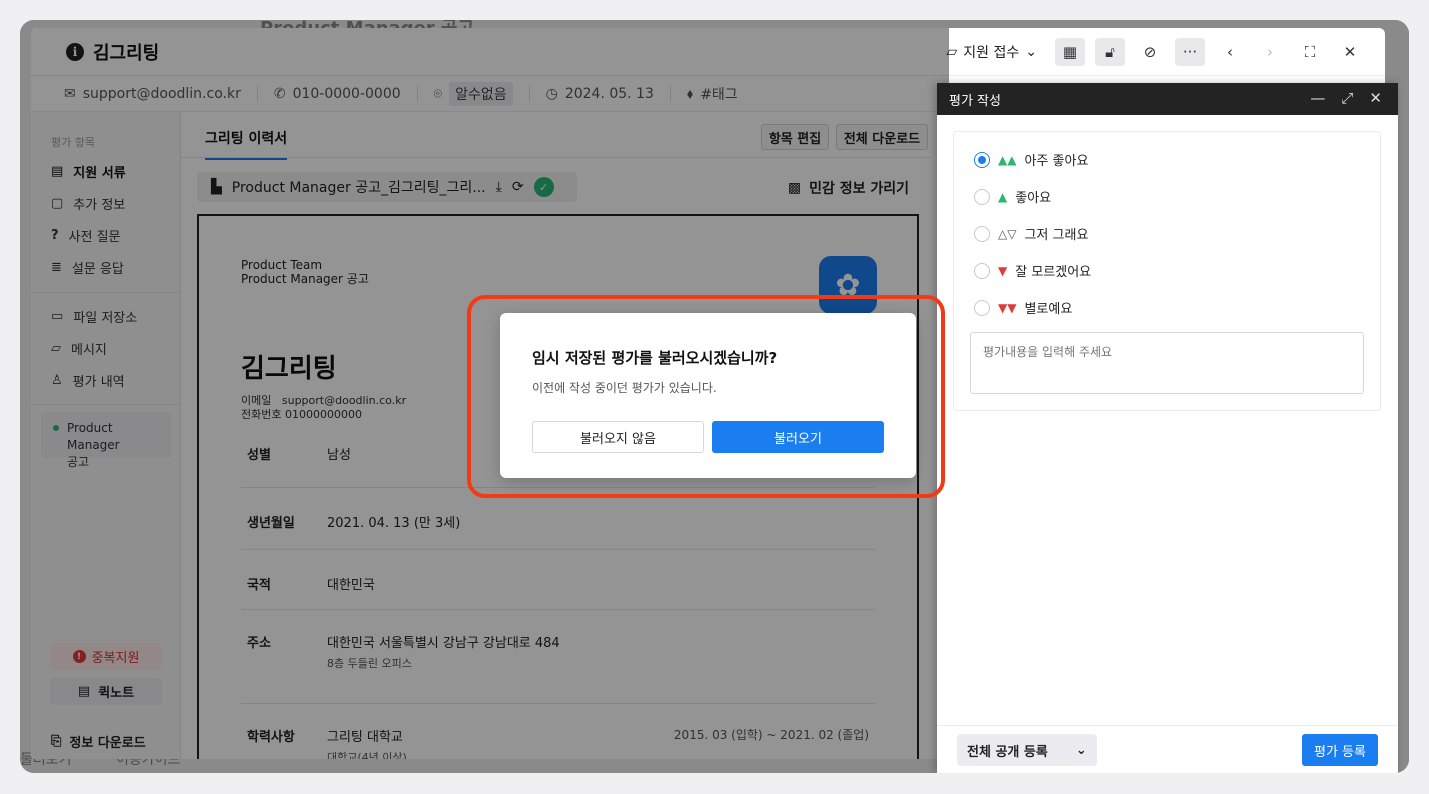 This screenshot has width=1429, height=794. Describe the element at coordinates (1167, 749) in the screenshot. I see `evaluation-footer: 전체 공개 등록 ⌄ 평가 등록` at that location.